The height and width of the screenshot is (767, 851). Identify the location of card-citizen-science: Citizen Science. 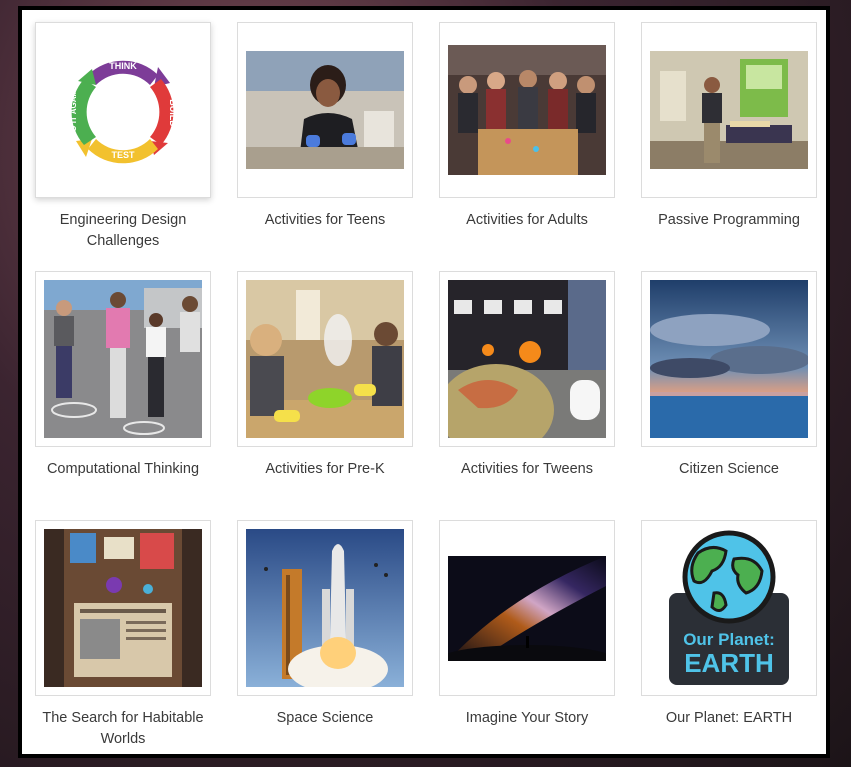
(729, 375).